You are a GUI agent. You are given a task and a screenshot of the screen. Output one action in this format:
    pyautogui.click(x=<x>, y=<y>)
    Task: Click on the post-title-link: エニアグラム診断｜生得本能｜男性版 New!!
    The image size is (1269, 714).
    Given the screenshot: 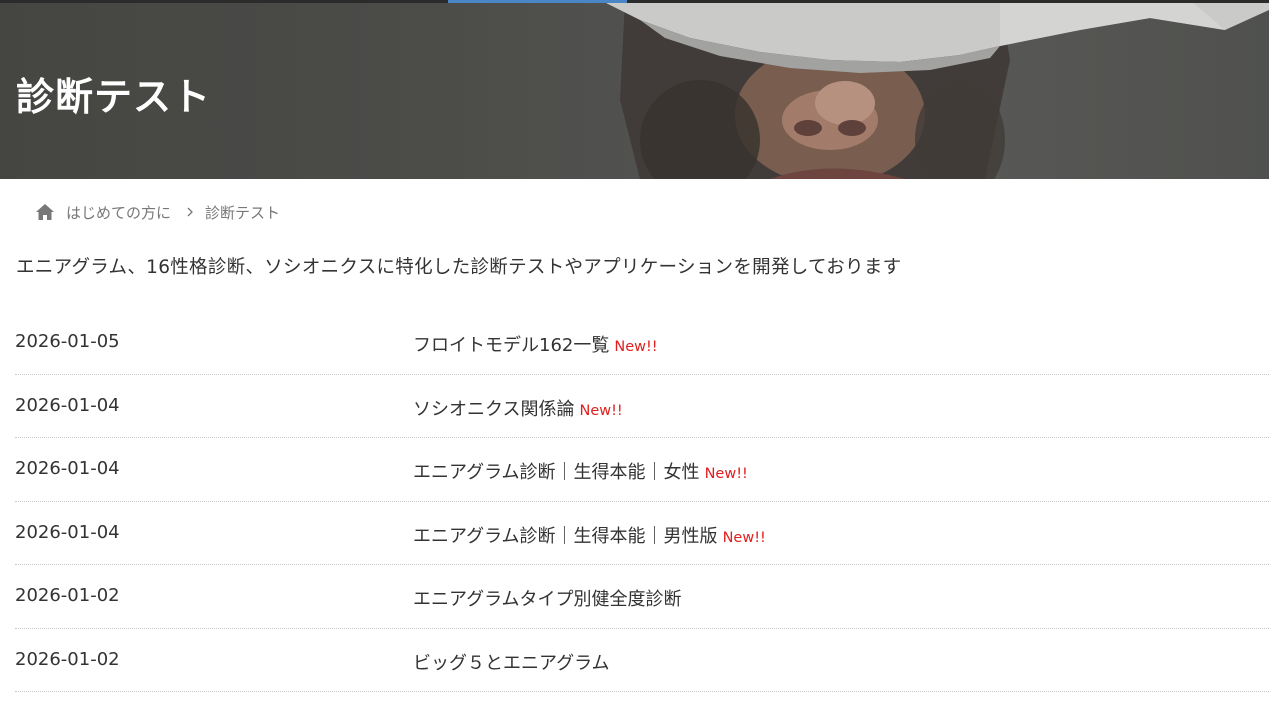 What is the action you would take?
    pyautogui.click(x=589, y=535)
    